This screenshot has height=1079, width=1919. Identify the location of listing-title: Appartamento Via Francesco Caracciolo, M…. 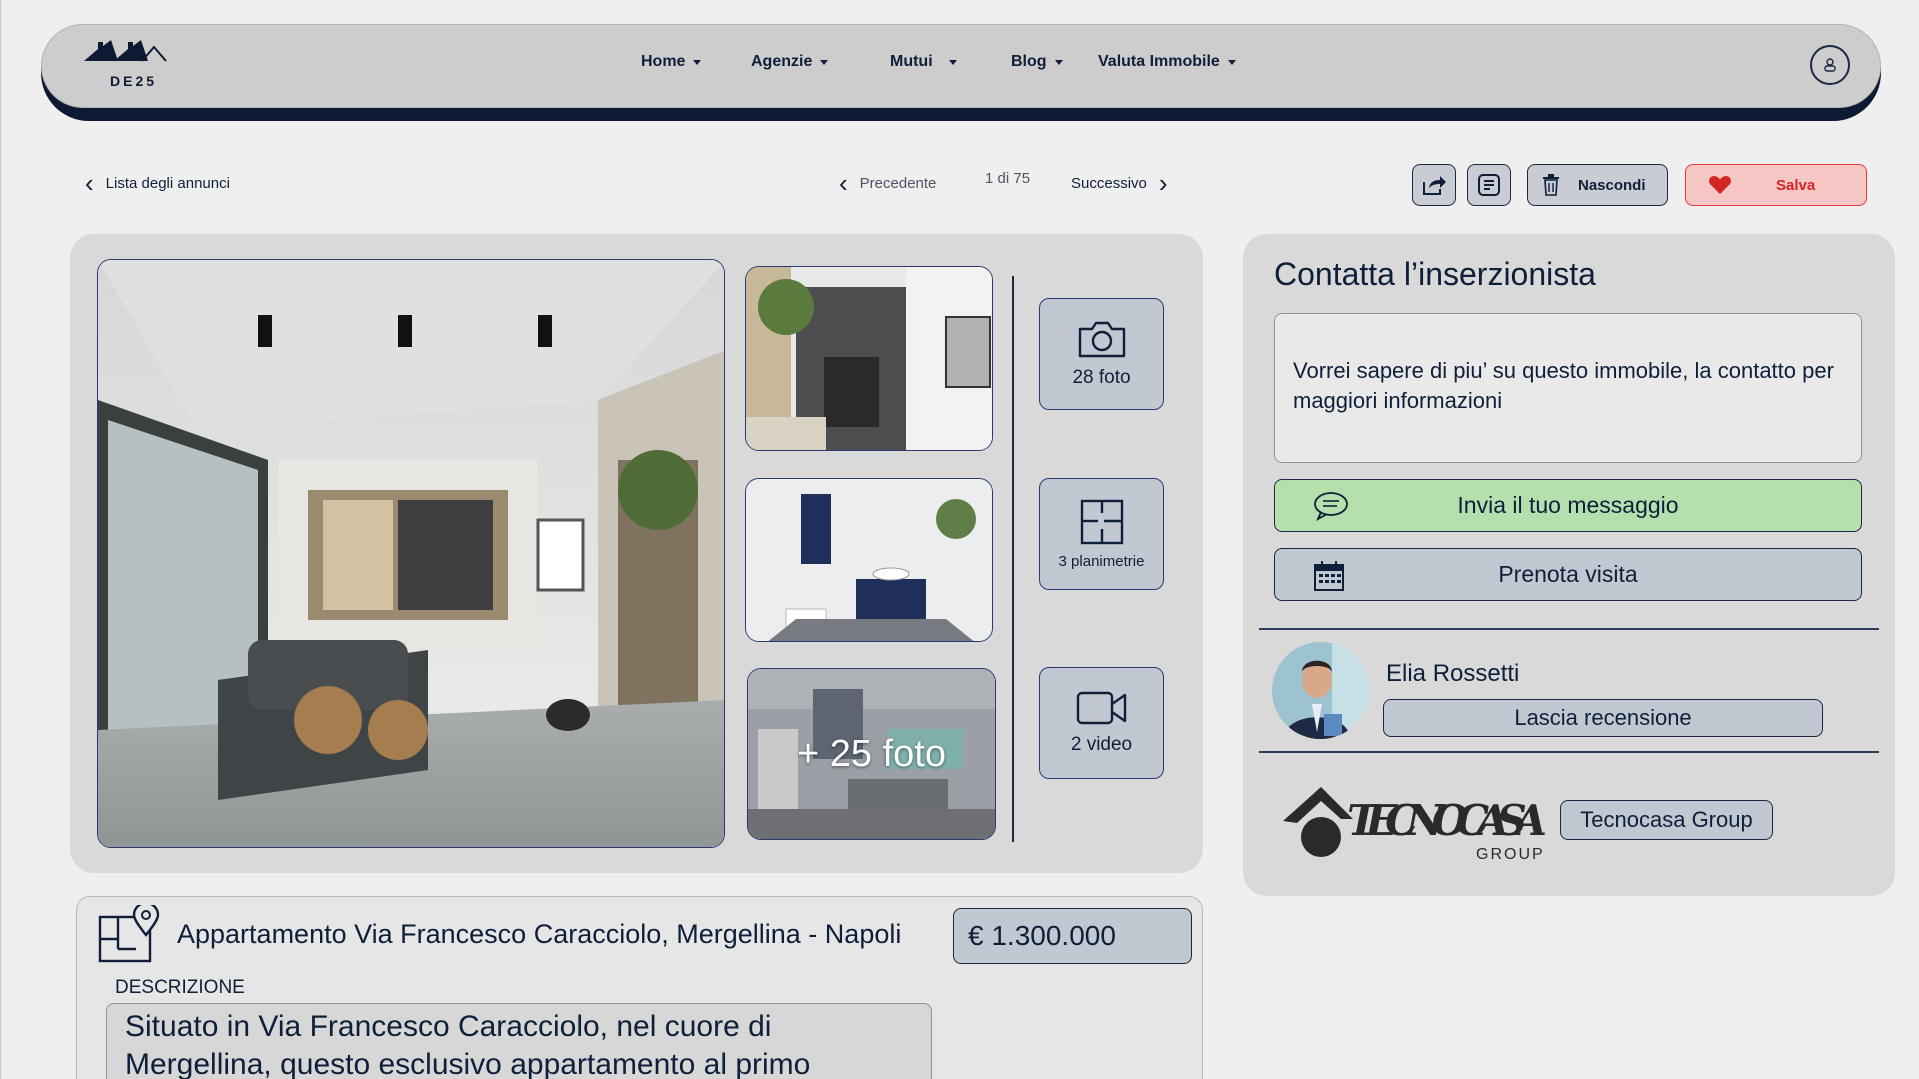
(539, 934).